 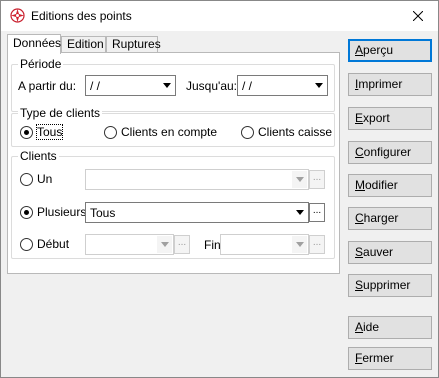 I want to click on charger-button: Charger, so click(x=390, y=218).